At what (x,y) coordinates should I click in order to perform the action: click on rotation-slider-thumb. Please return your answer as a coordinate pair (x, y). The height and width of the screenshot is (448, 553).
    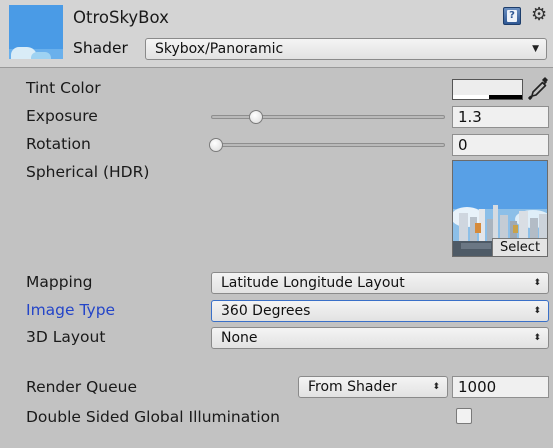
    Looking at the image, I should click on (216, 145).